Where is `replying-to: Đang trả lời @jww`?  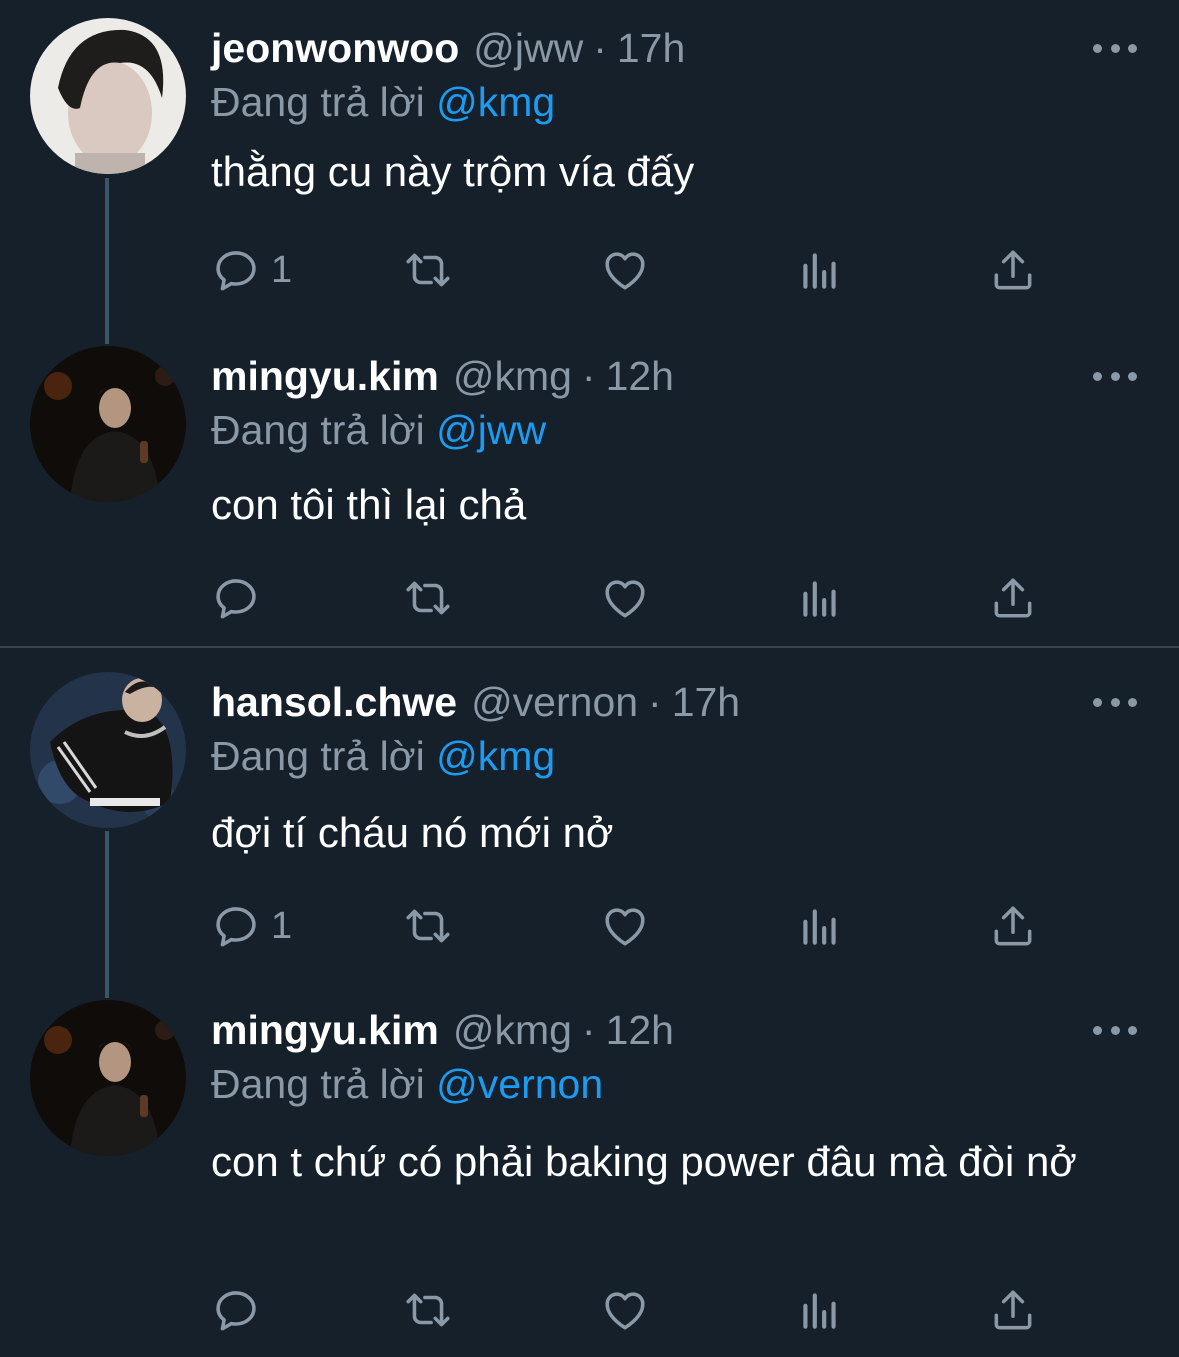 replying-to: Đang trả lời @jww is located at coordinates (378, 430).